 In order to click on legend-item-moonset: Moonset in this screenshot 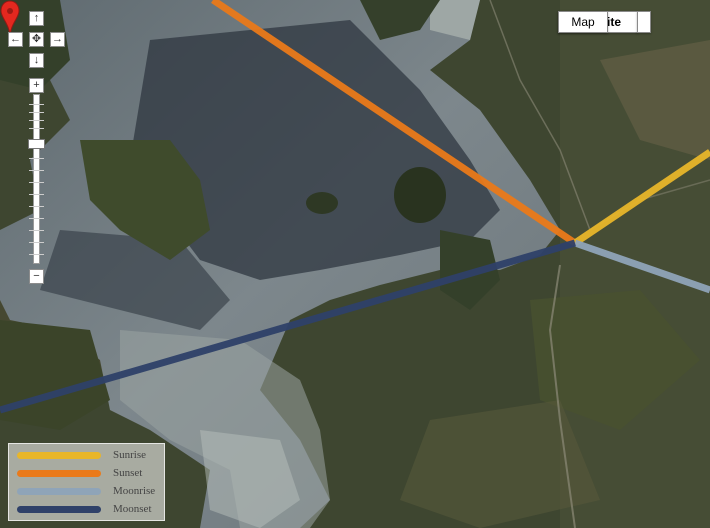, I will do `click(84, 509)`.